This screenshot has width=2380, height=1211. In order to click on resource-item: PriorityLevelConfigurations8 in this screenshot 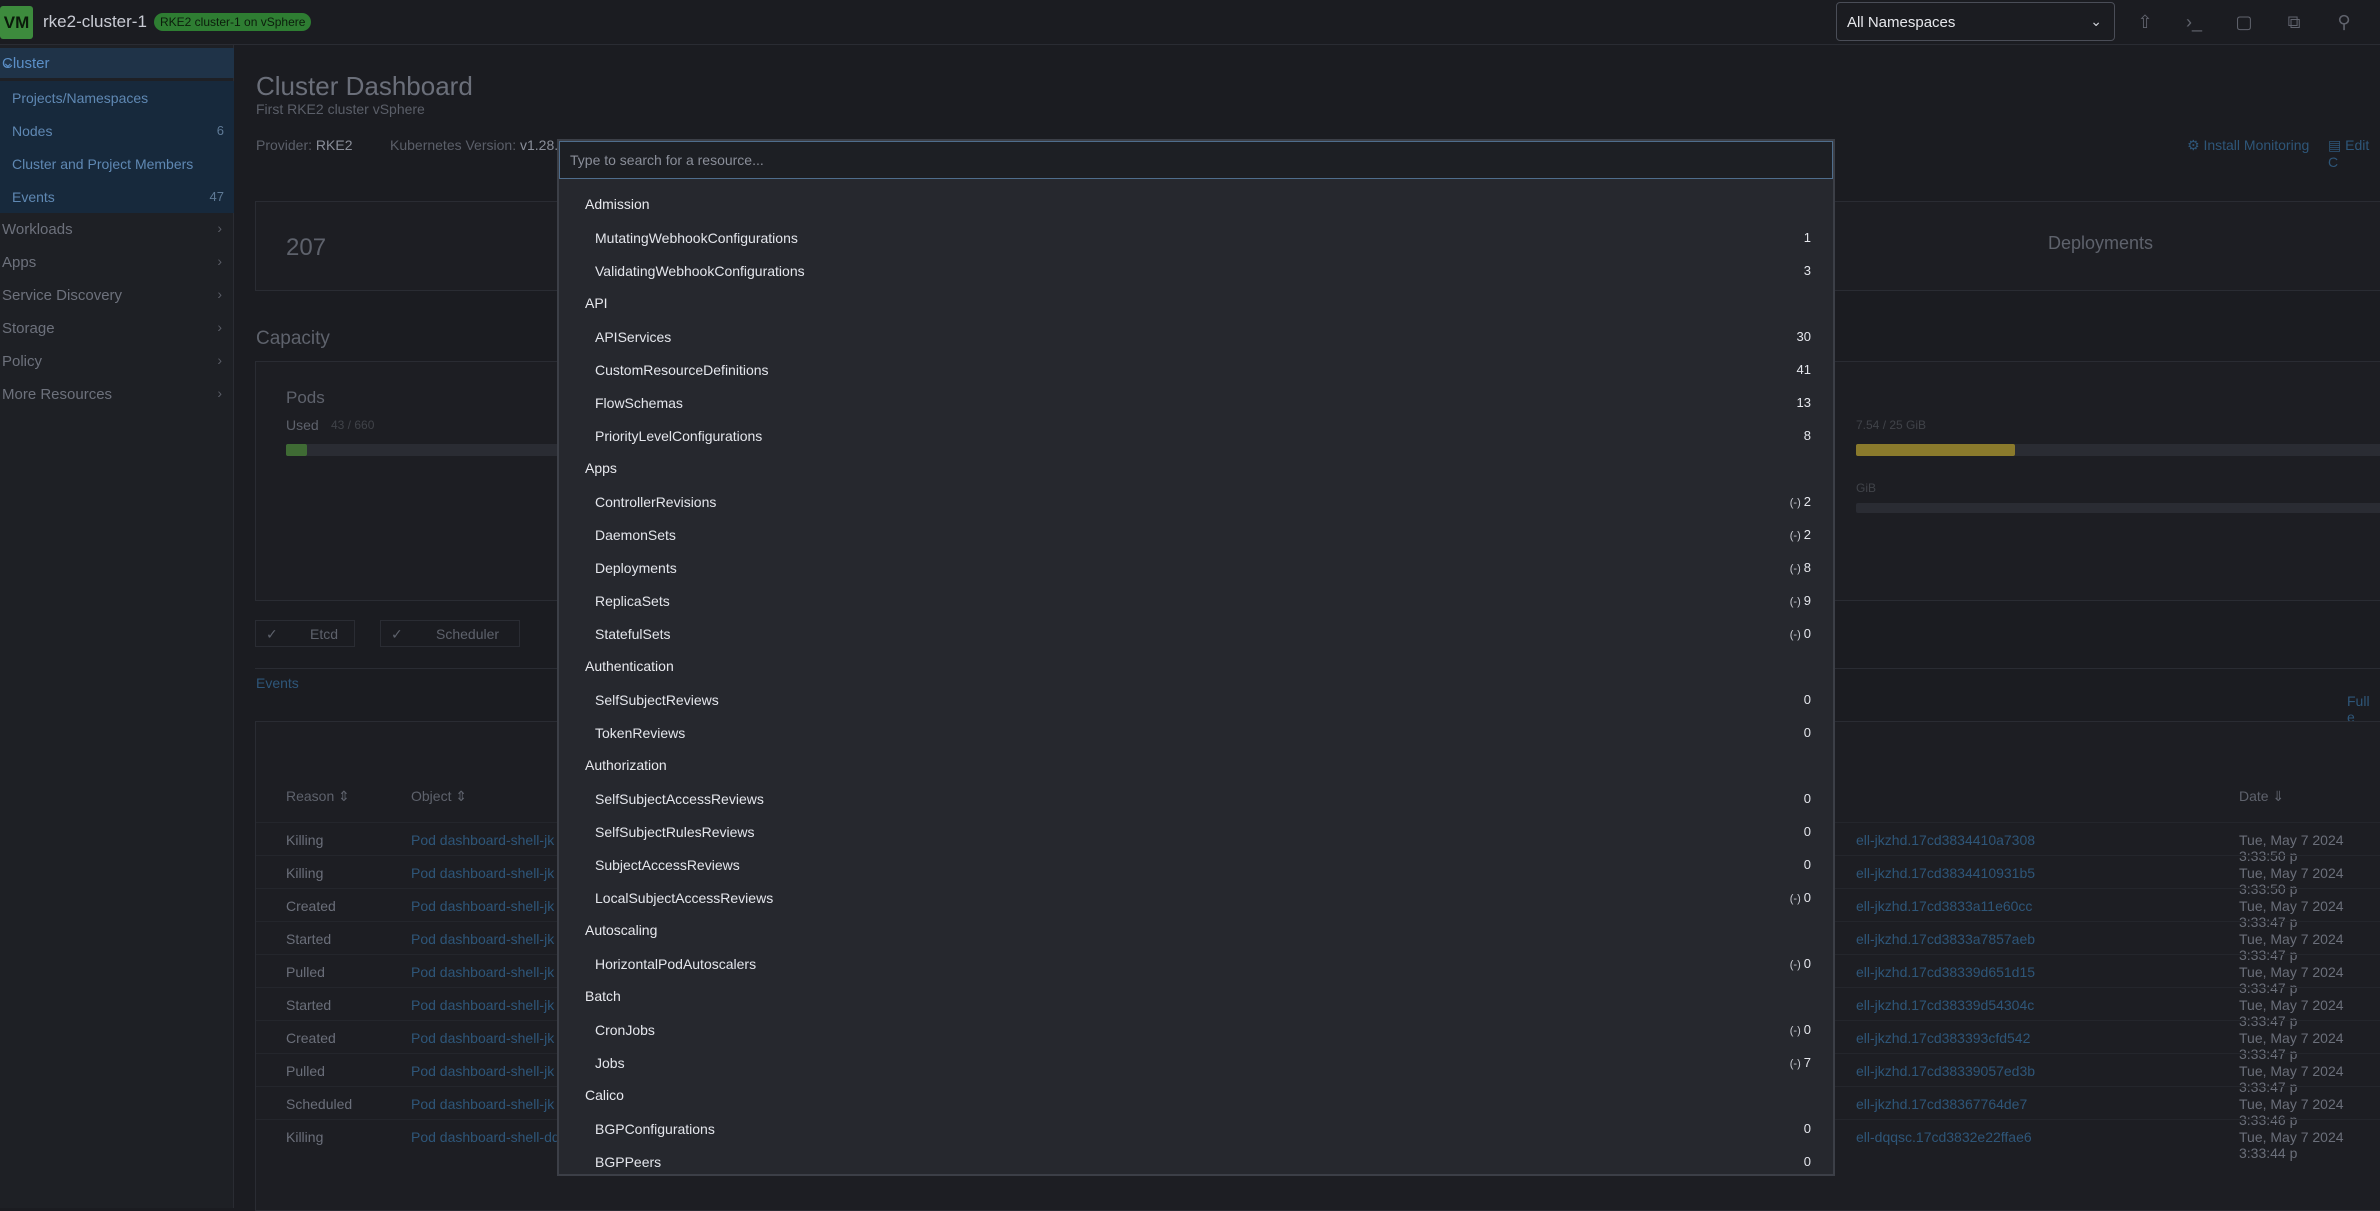, I will do `click(1203, 435)`.